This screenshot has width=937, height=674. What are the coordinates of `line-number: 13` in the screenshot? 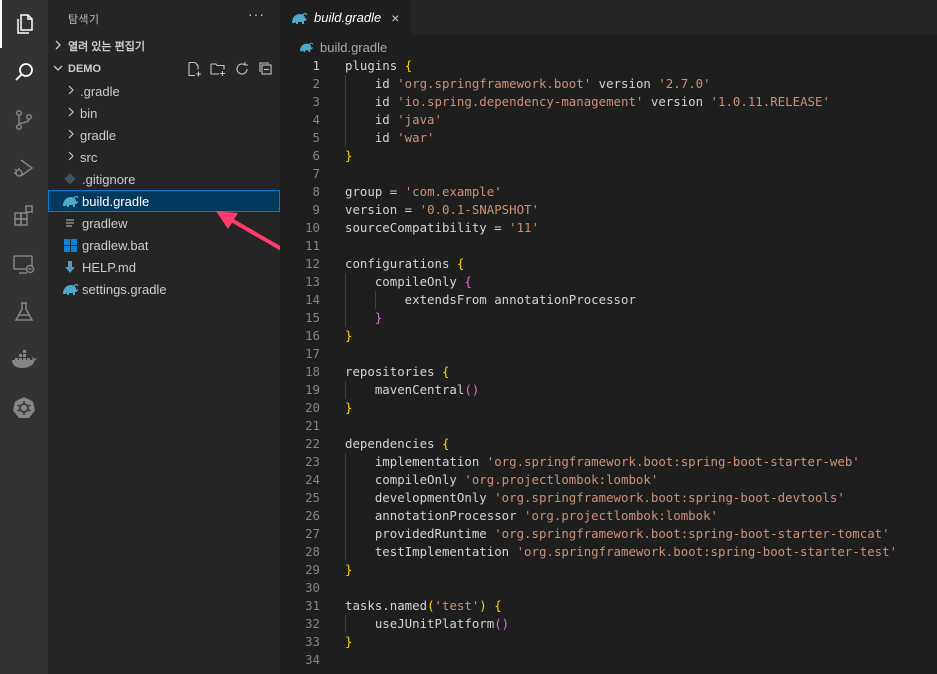 It's located at (312, 281).